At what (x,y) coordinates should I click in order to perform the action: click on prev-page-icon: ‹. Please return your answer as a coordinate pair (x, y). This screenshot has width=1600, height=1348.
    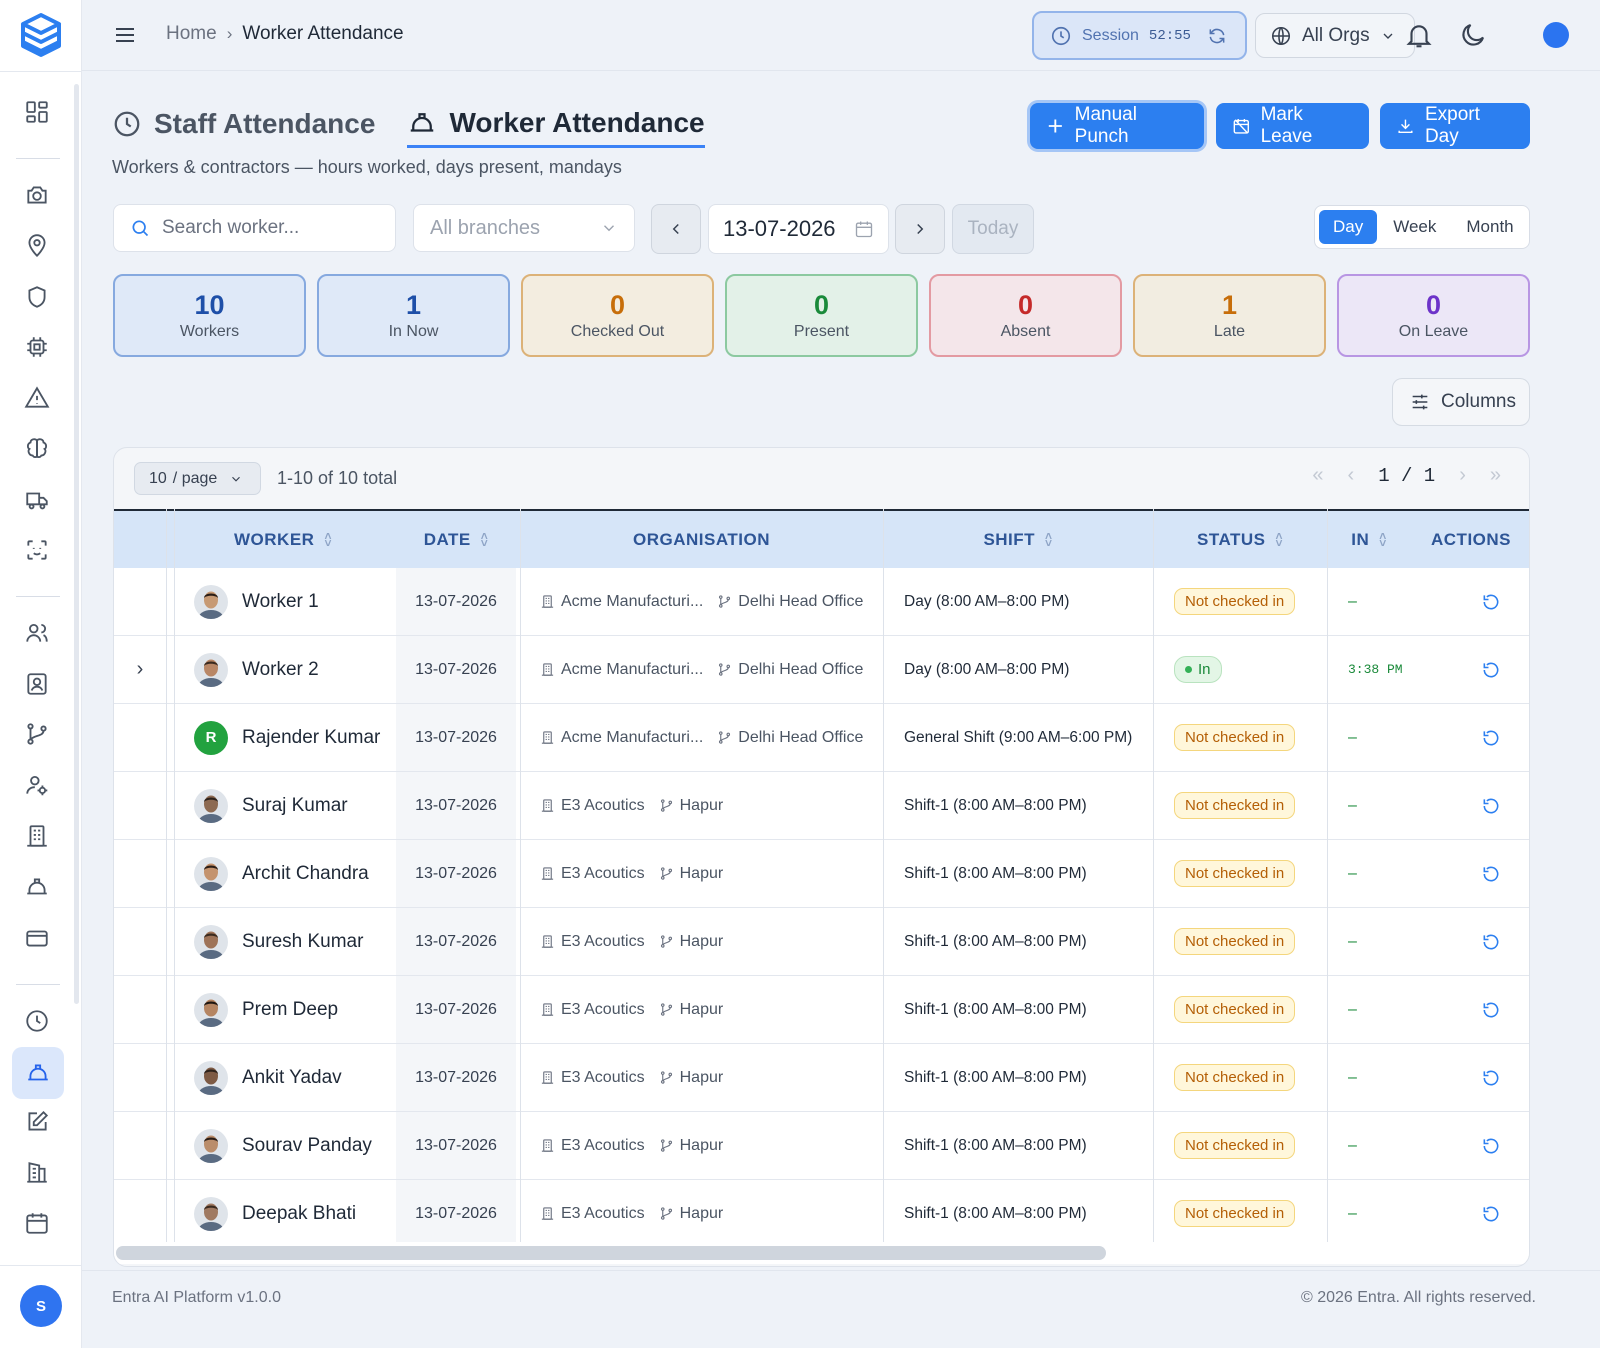
    Looking at the image, I should click on (1351, 475).